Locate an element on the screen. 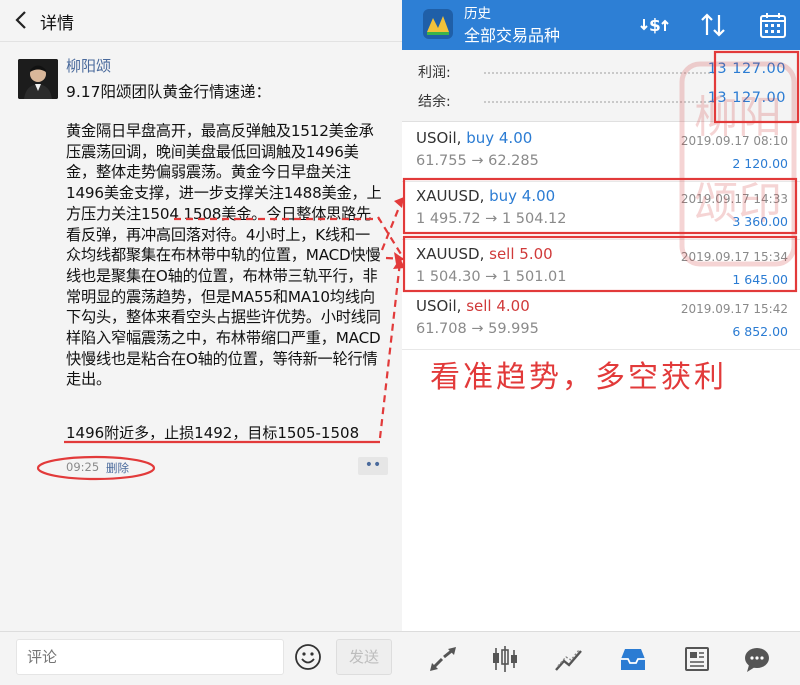 The image size is (800, 685). trade-profit: 6 852.00 is located at coordinates (760, 331).